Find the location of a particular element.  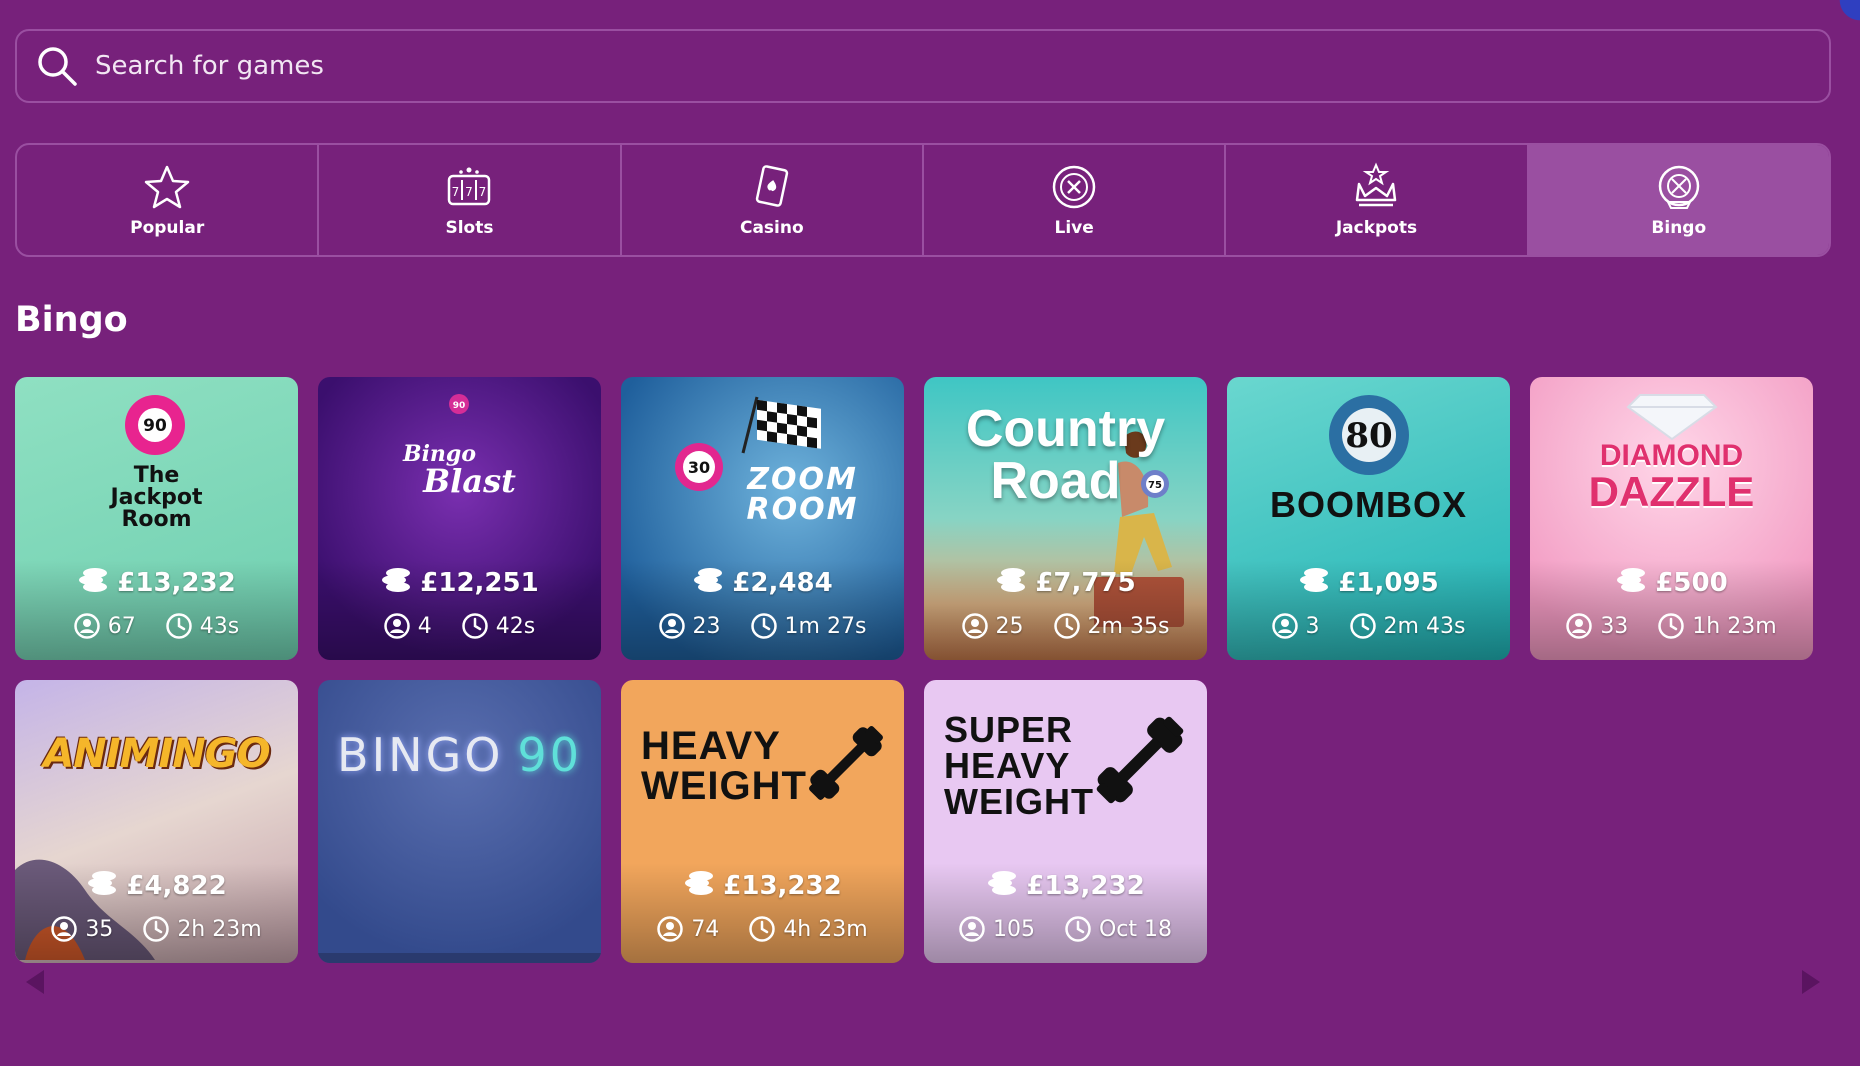

search-input is located at coordinates (961, 66).